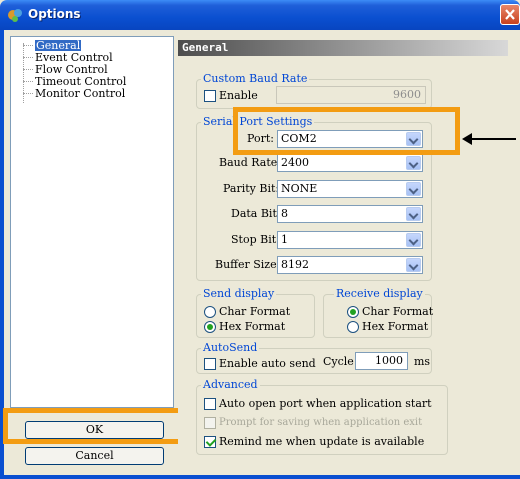 This screenshot has height=479, width=520. I want to click on port-highlight-box, so click(346, 131).